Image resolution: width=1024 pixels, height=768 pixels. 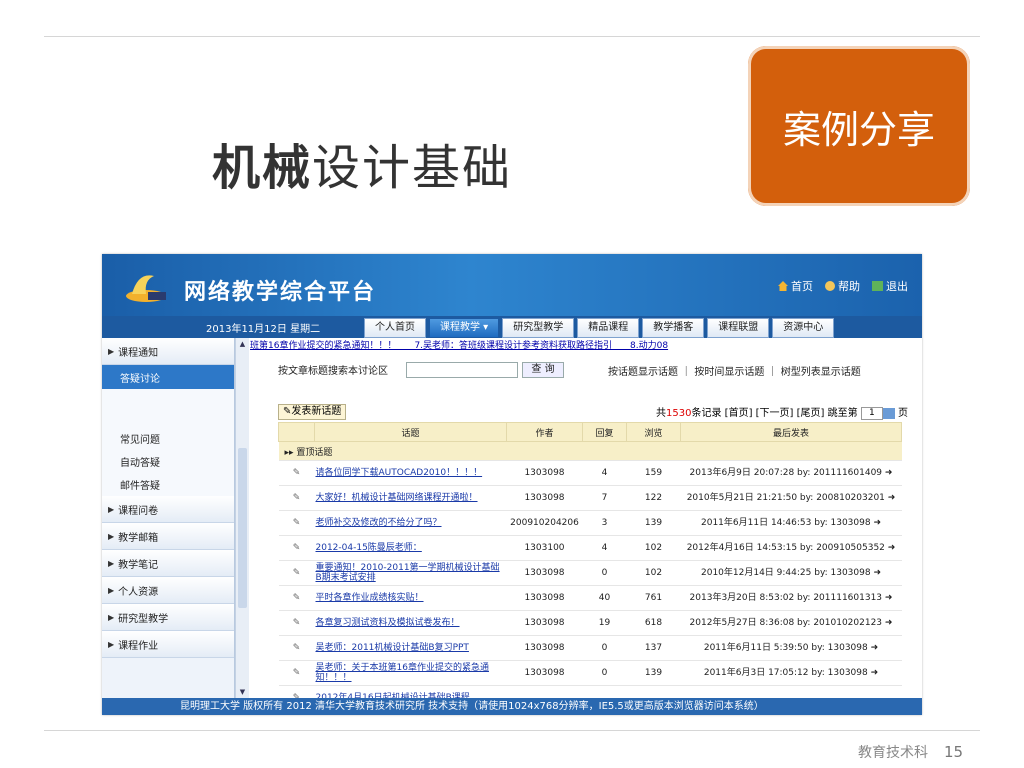 What do you see at coordinates (791, 573) in the screenshot?
I see `topic-last-post: 2010年12月14日 9:44:25 by: 1303098 ➜` at bounding box center [791, 573].